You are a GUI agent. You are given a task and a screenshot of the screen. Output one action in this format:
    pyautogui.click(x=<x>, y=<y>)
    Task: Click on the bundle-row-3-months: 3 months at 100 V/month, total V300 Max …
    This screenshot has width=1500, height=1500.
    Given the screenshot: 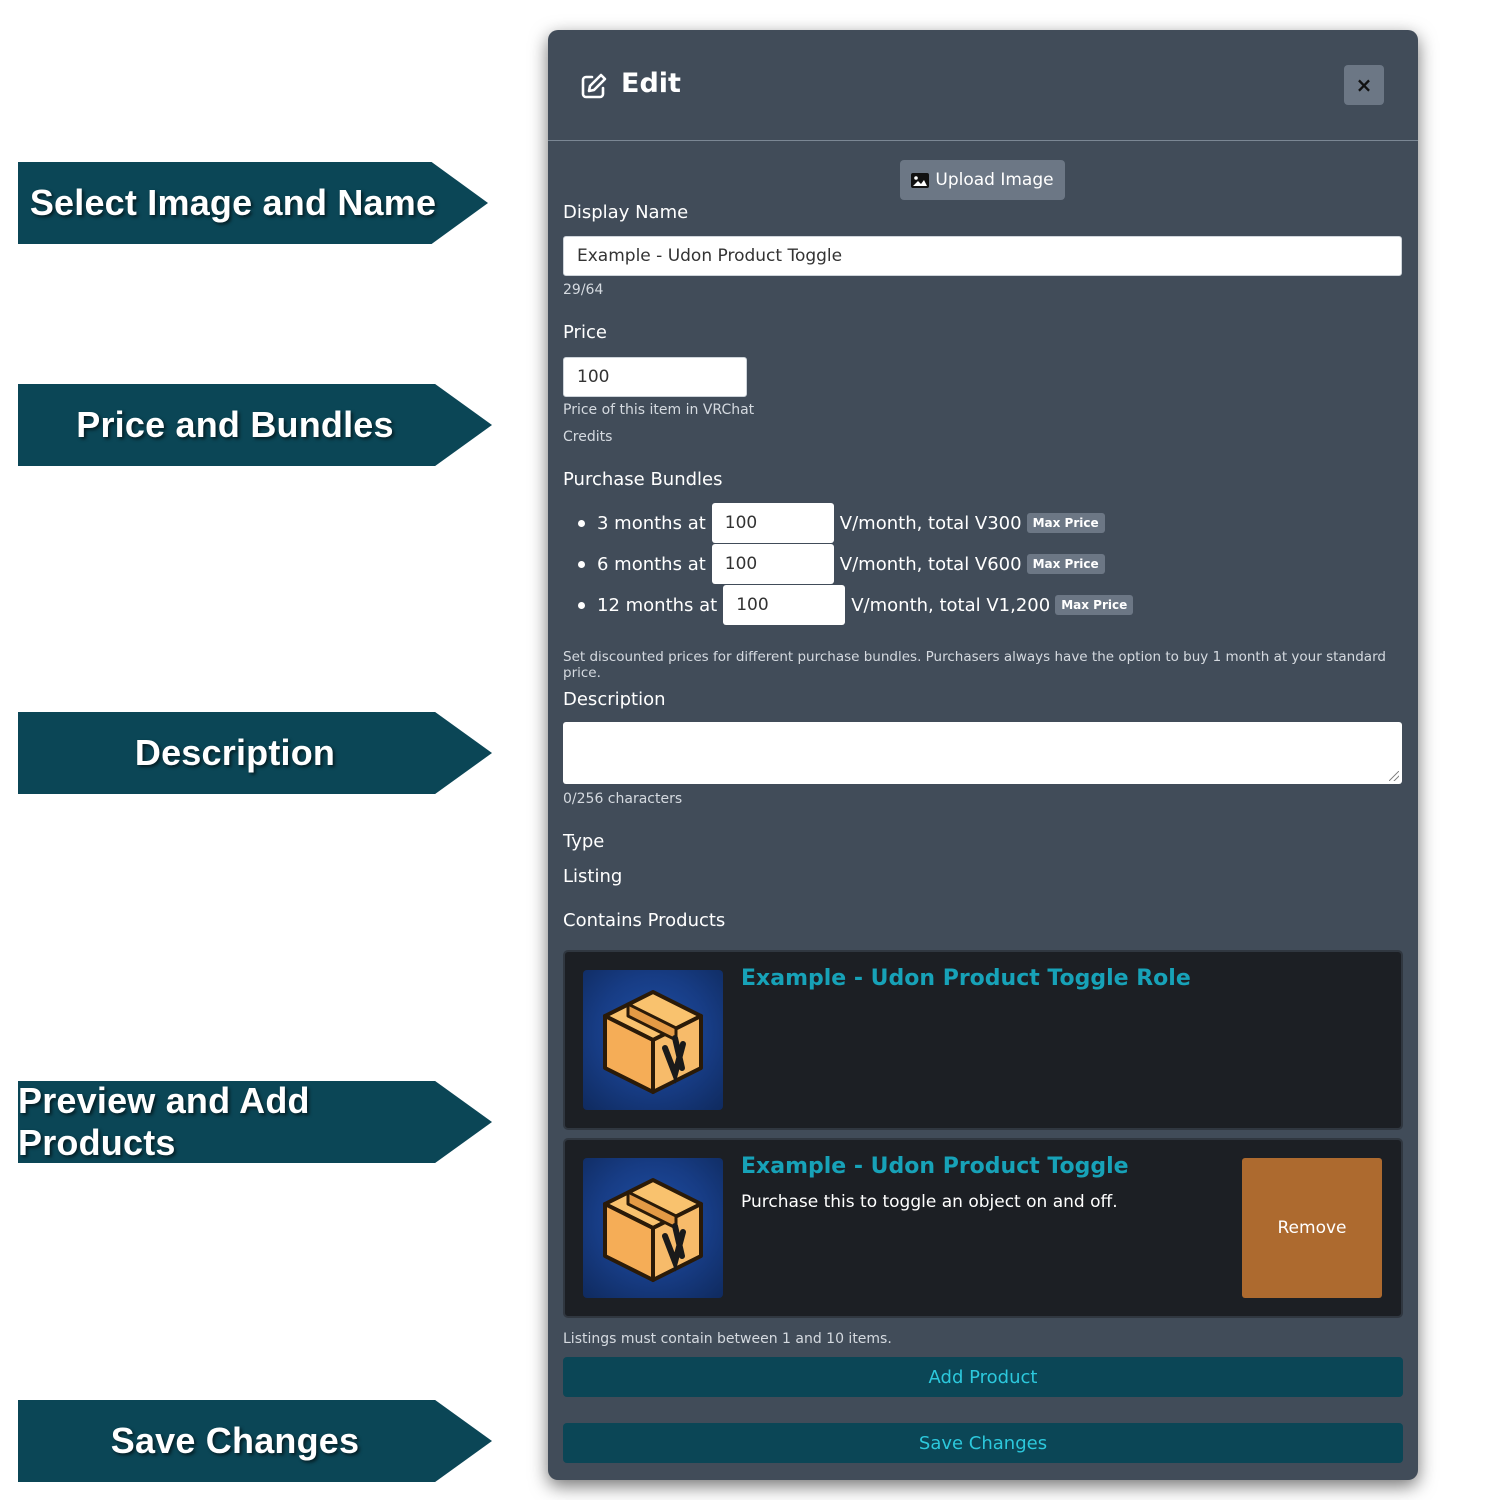 What is the action you would take?
    pyautogui.click(x=841, y=523)
    